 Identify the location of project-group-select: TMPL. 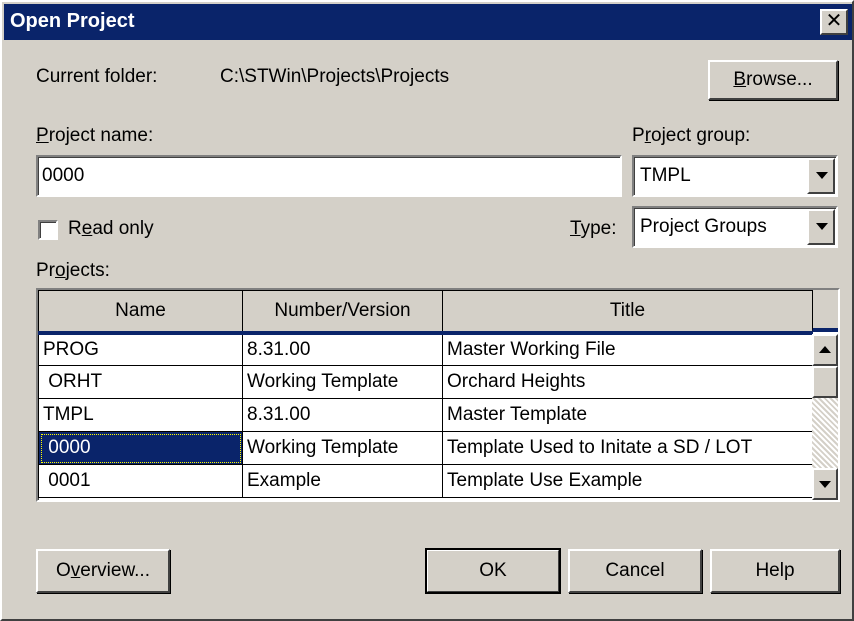
(735, 176).